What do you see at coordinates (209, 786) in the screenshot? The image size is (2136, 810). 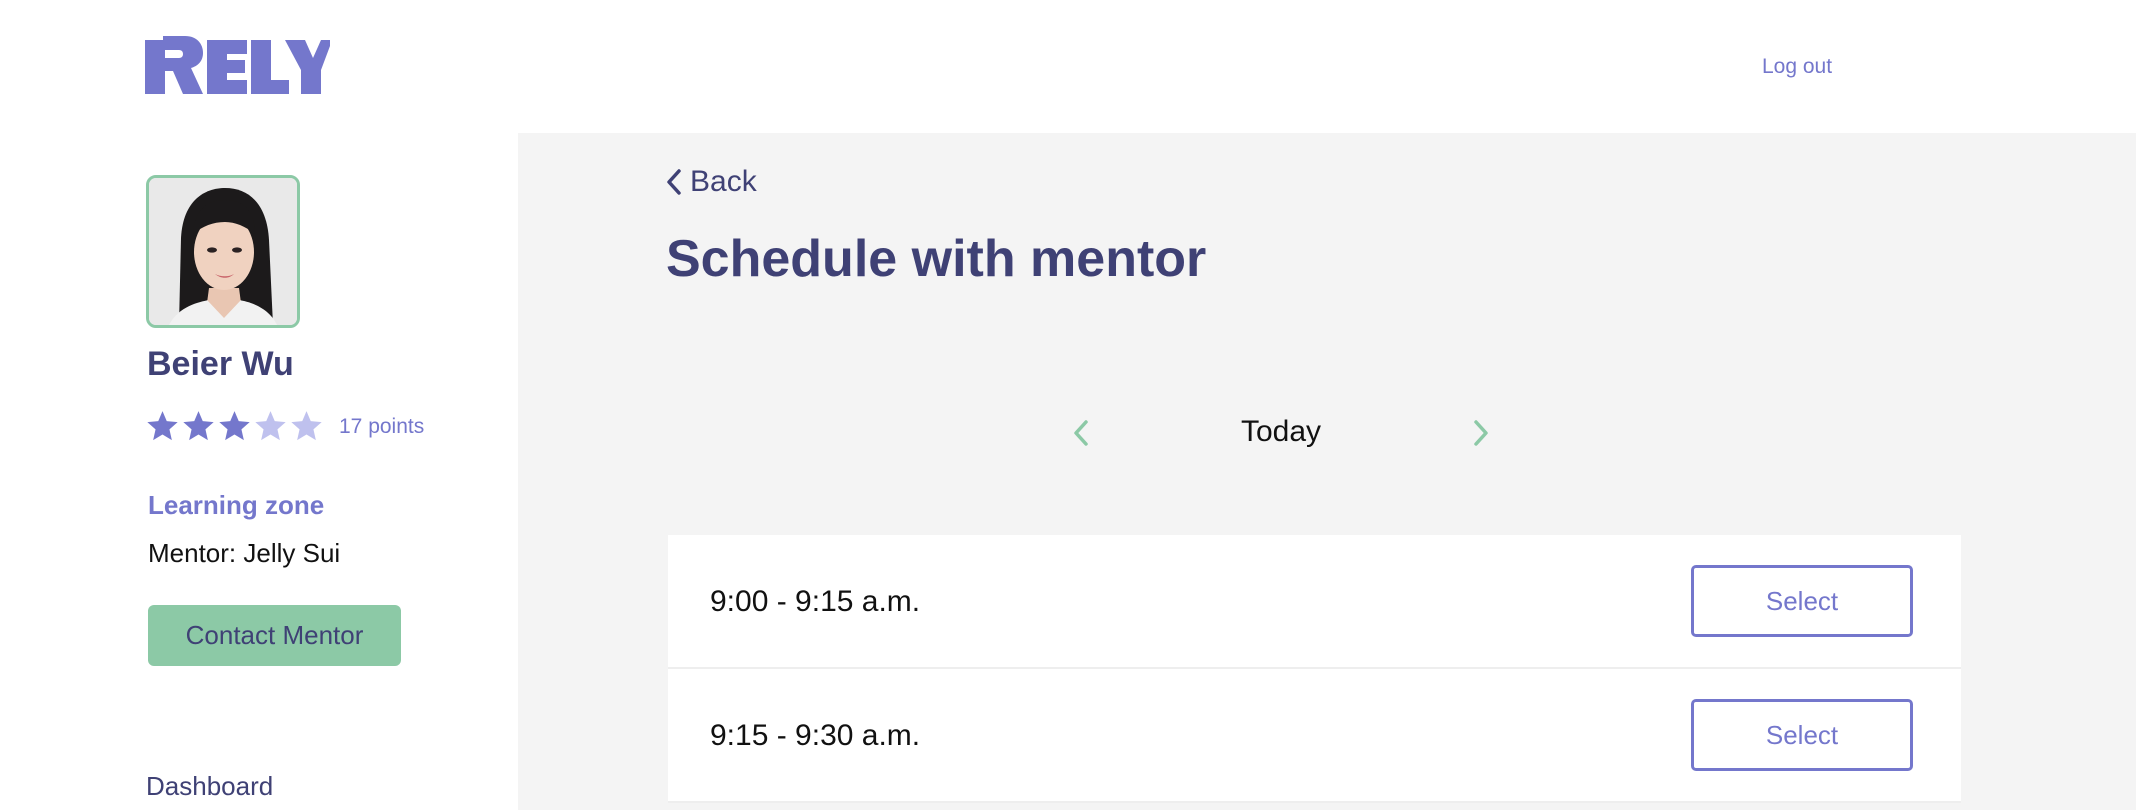 I see `sidebar-item-dashboard: Dashboard` at bounding box center [209, 786].